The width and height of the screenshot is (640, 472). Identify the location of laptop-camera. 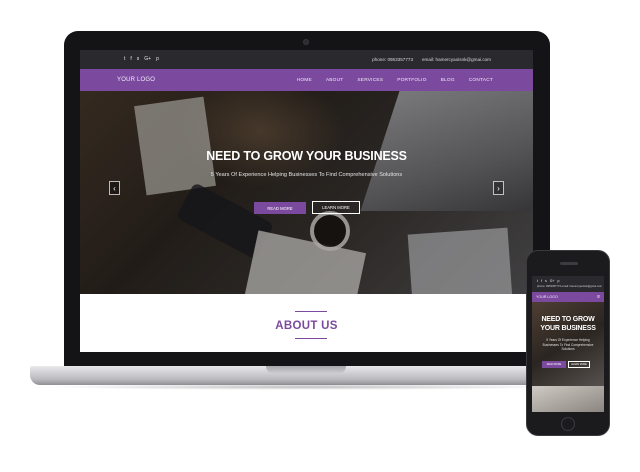
(306, 42).